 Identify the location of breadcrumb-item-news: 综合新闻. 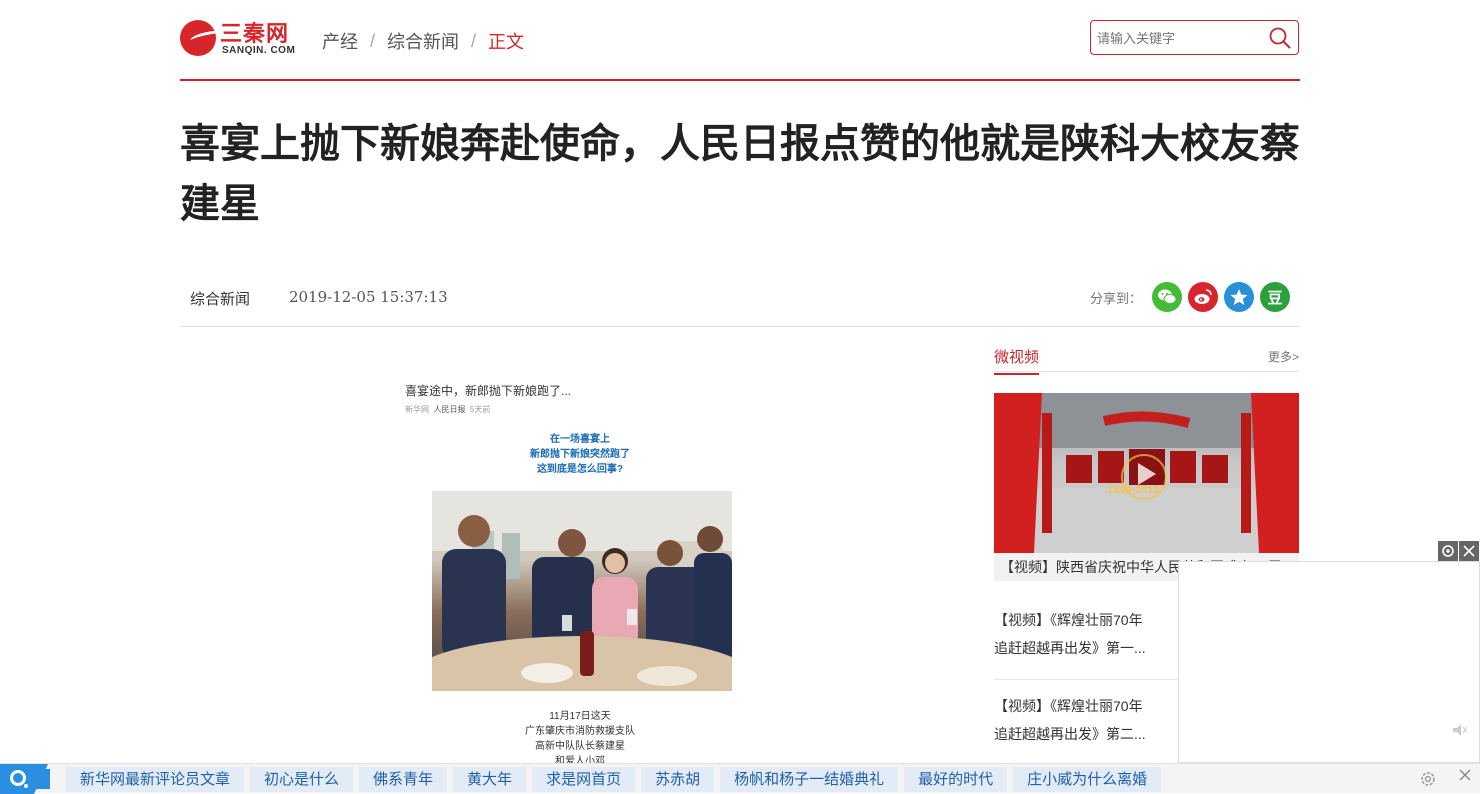
(423, 41).